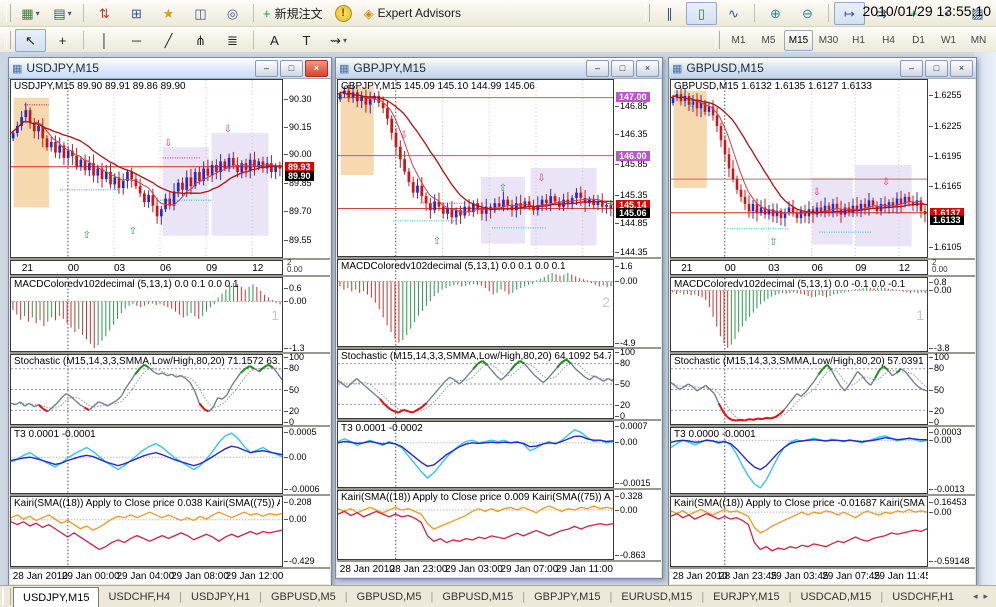 The height and width of the screenshot is (607, 996). What do you see at coordinates (104, 13) in the screenshot?
I see `market-watch-button: ⇅` at bounding box center [104, 13].